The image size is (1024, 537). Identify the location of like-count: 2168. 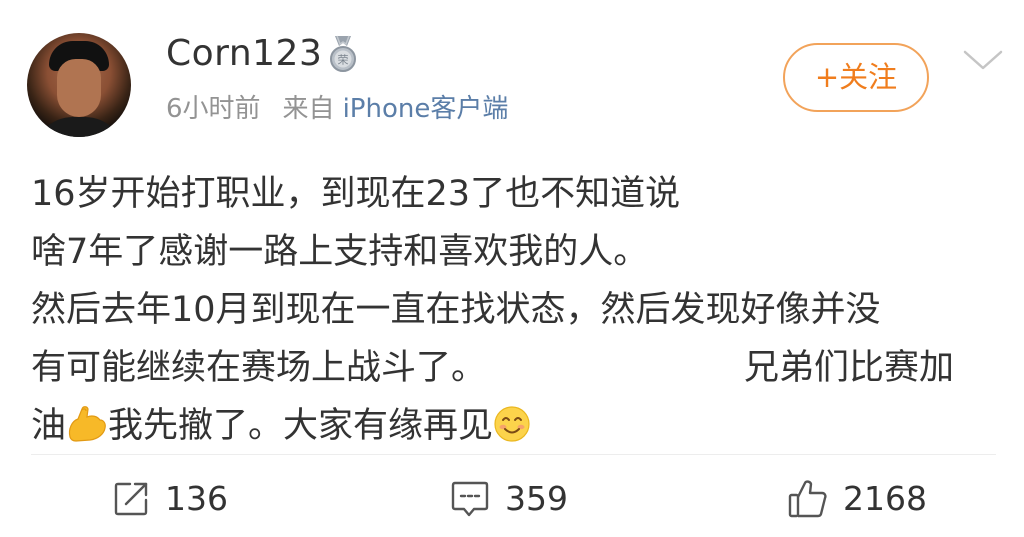
(885, 498).